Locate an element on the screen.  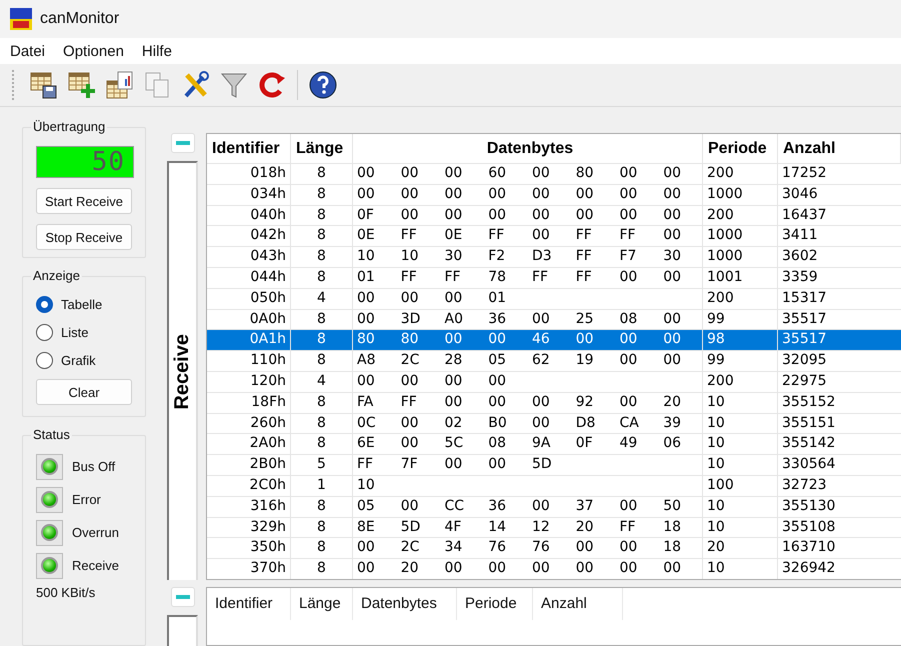
table-cell-text: 100 is located at coordinates (720, 485).